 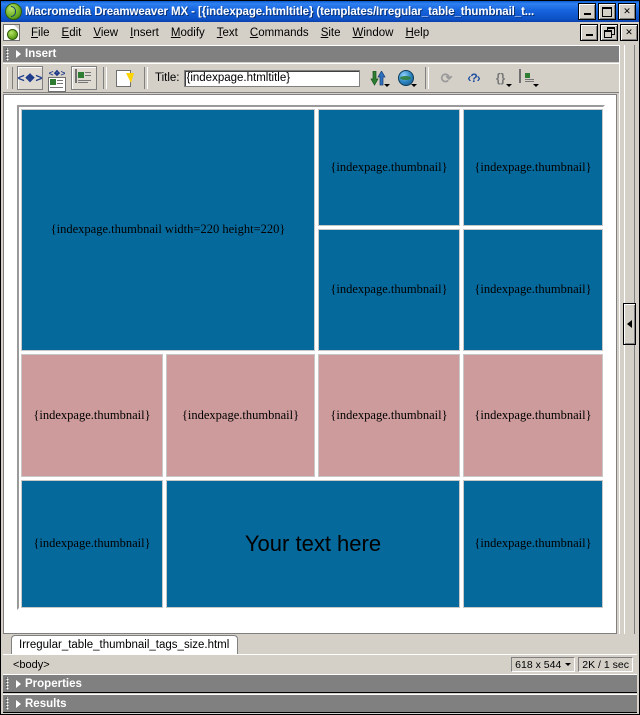 I want to click on reference-button: ‹?›, so click(x=473, y=78).